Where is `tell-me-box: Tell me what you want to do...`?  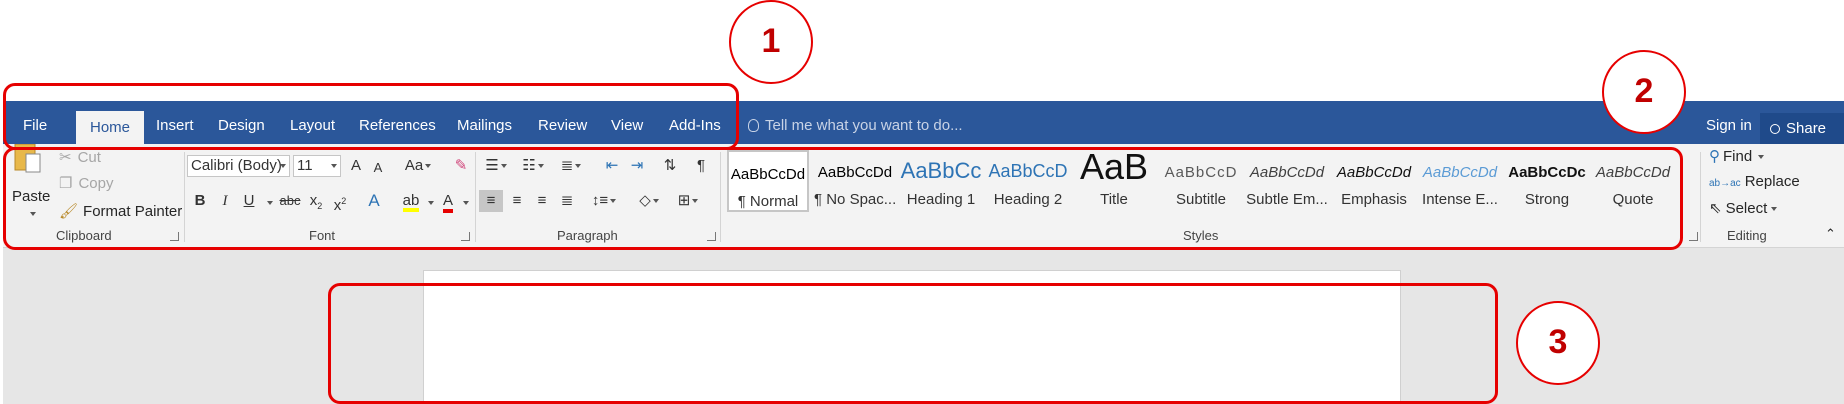 tell-me-box: Tell me what you want to do... is located at coordinates (855, 122).